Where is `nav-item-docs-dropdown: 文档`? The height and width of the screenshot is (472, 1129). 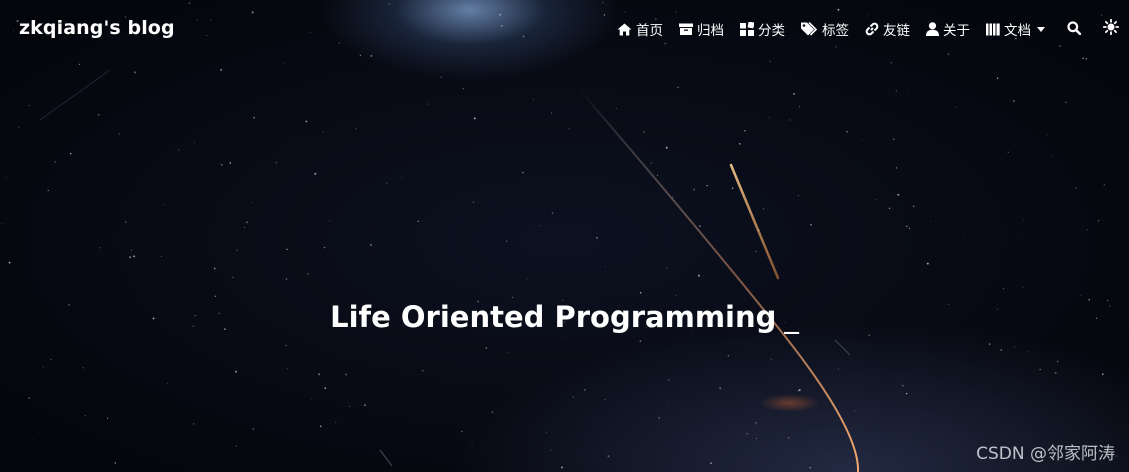 nav-item-docs-dropdown: 文档 is located at coordinates (1015, 29).